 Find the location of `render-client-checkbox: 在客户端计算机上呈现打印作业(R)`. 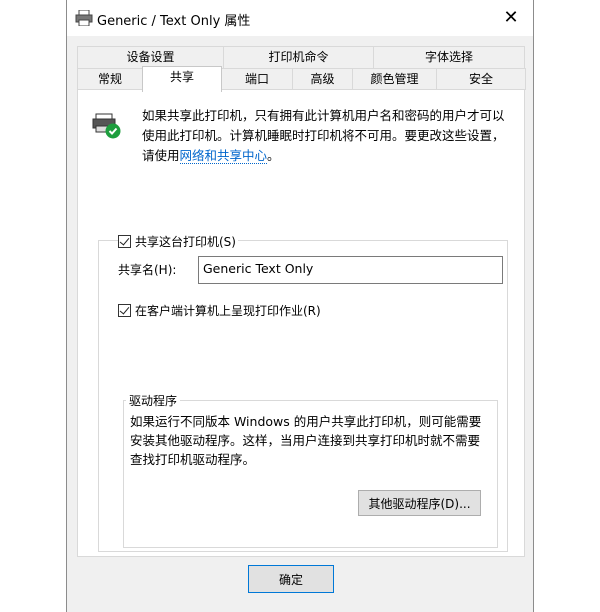

render-client-checkbox: 在客户端计算机上呈现打印作业(R) is located at coordinates (220, 310).